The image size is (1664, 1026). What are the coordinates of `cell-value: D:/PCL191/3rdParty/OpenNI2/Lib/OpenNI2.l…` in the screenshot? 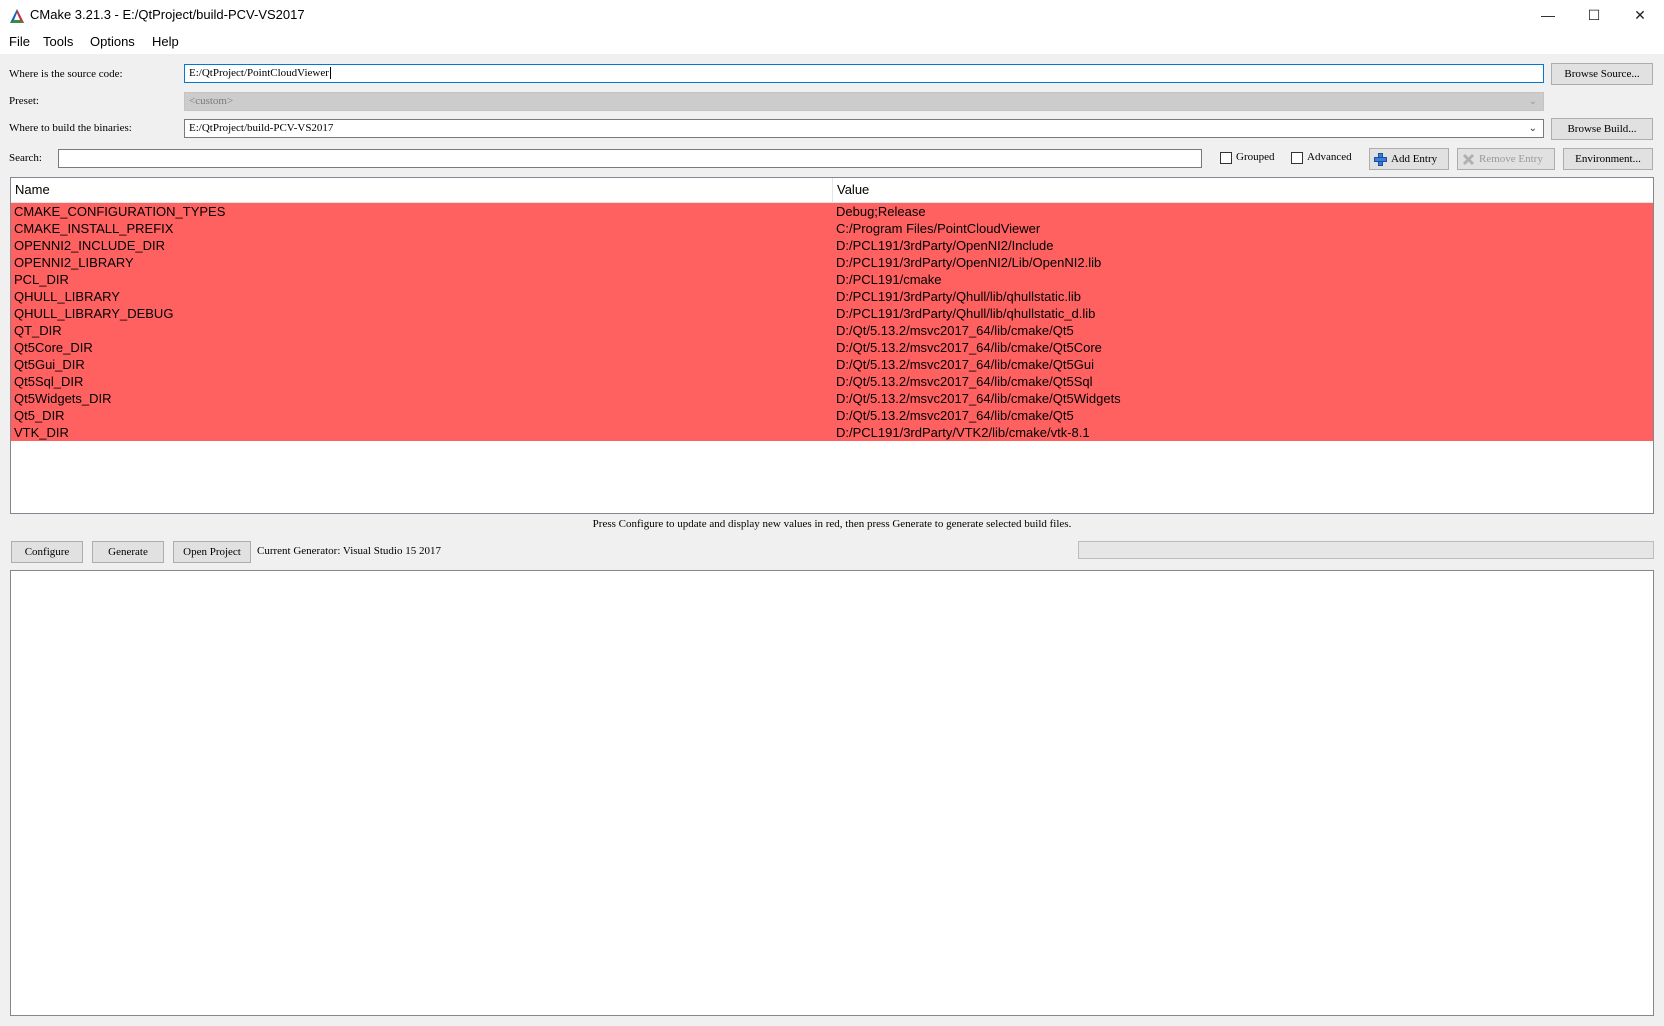 It's located at (969, 262).